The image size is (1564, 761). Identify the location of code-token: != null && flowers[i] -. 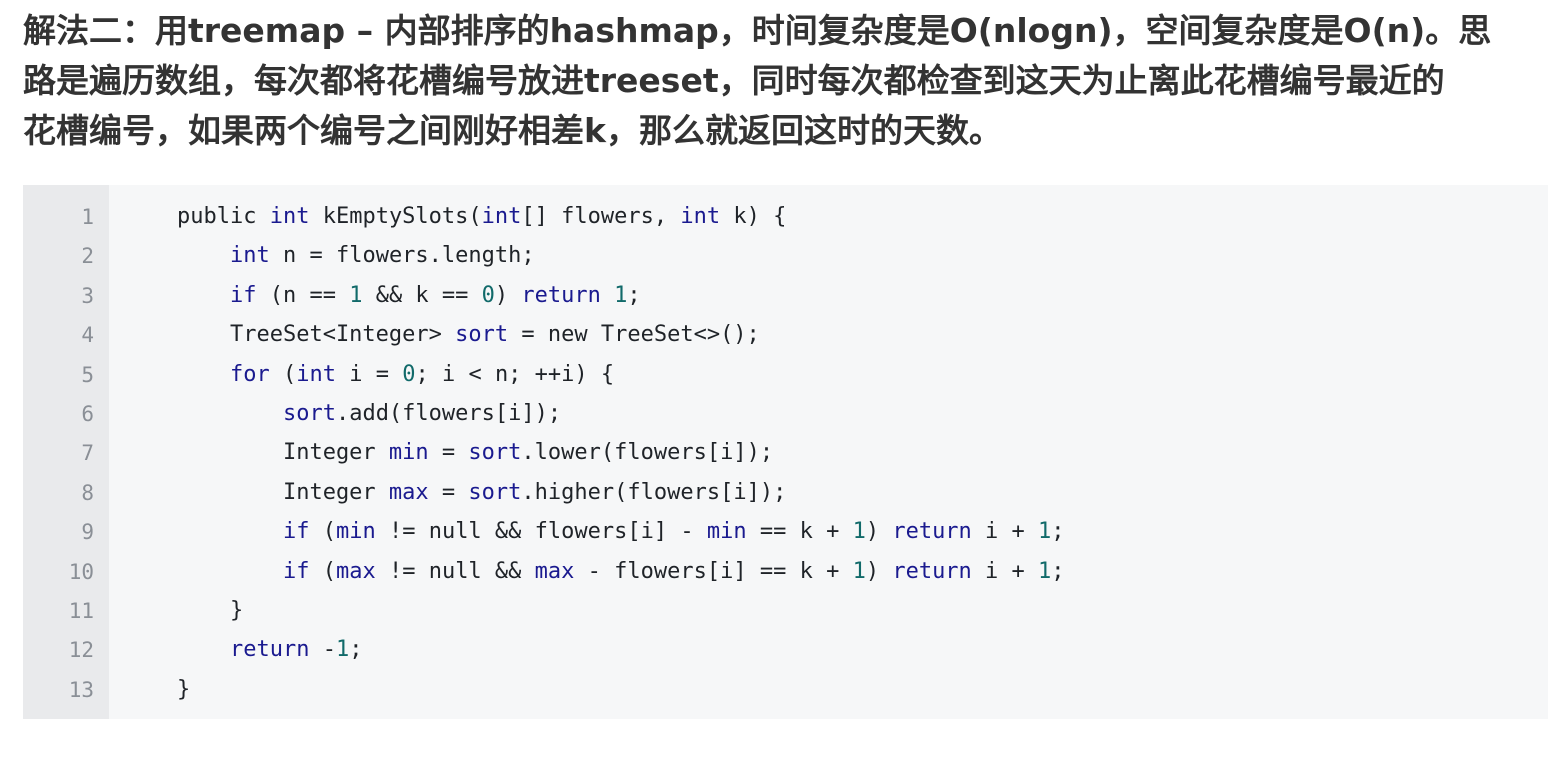
(541, 532).